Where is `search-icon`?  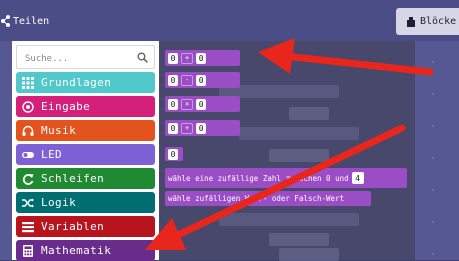
search-icon is located at coordinates (142, 57).